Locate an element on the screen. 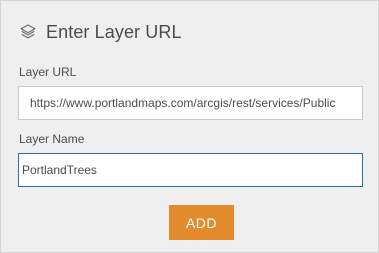 The width and height of the screenshot is (379, 253). layer-name-label: Layer Name is located at coordinates (52, 139).